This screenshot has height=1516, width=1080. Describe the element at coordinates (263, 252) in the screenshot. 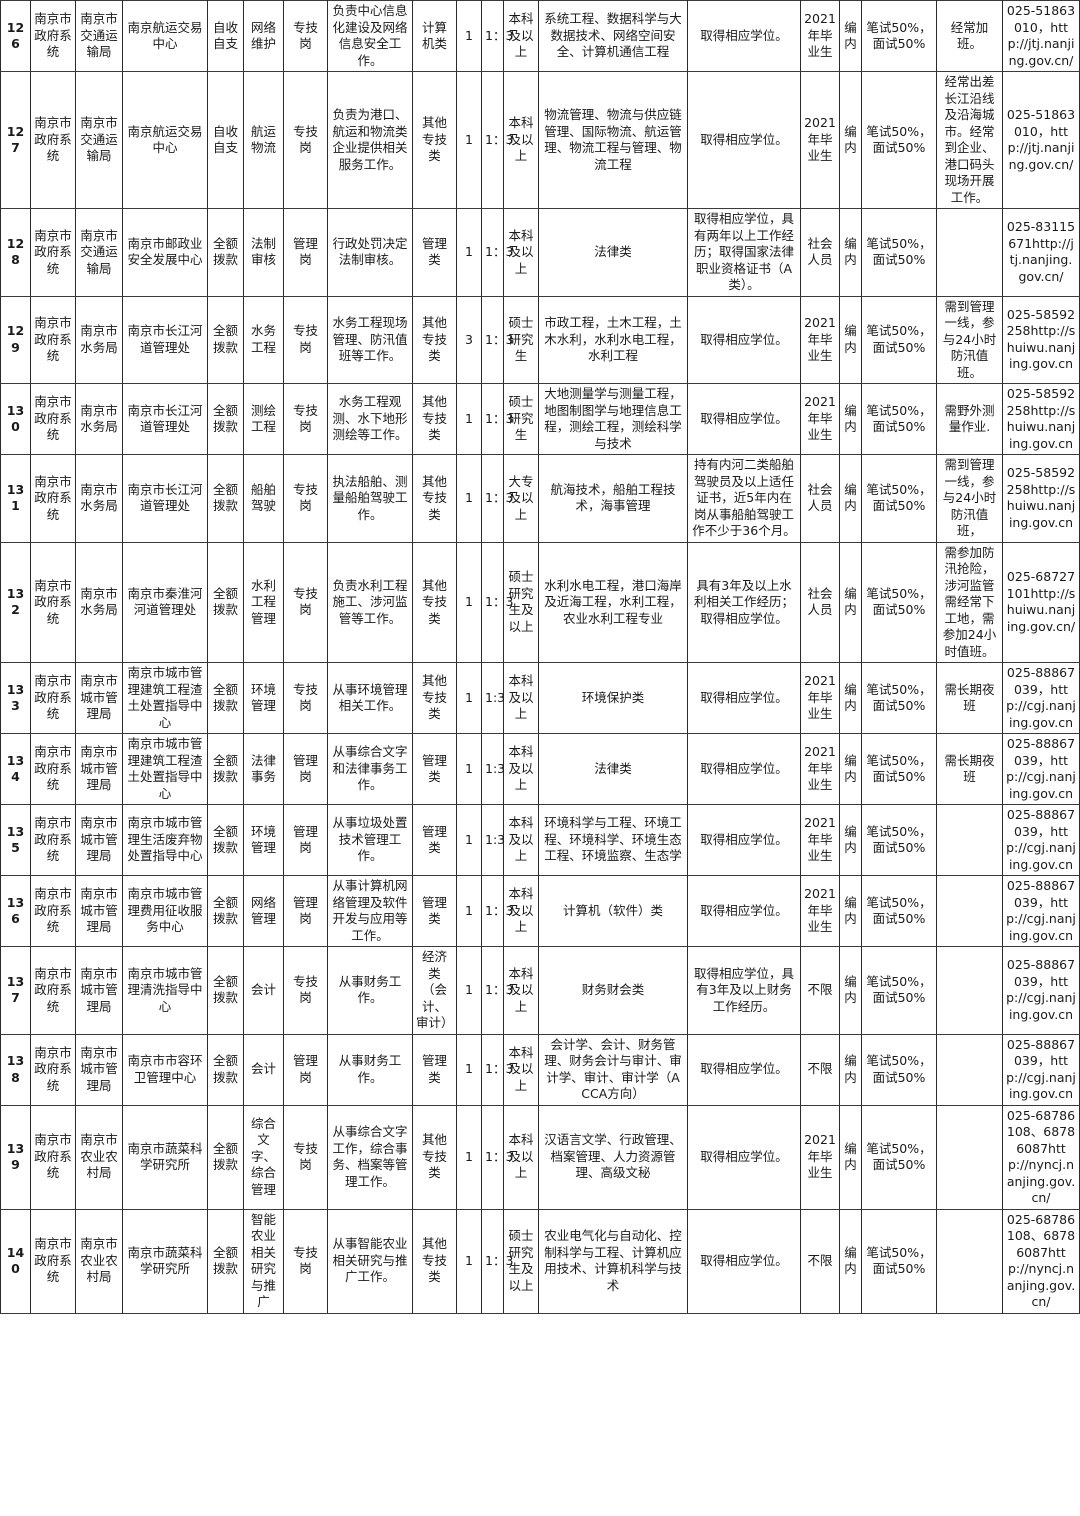

I see `cell-post: 法制审核` at that location.